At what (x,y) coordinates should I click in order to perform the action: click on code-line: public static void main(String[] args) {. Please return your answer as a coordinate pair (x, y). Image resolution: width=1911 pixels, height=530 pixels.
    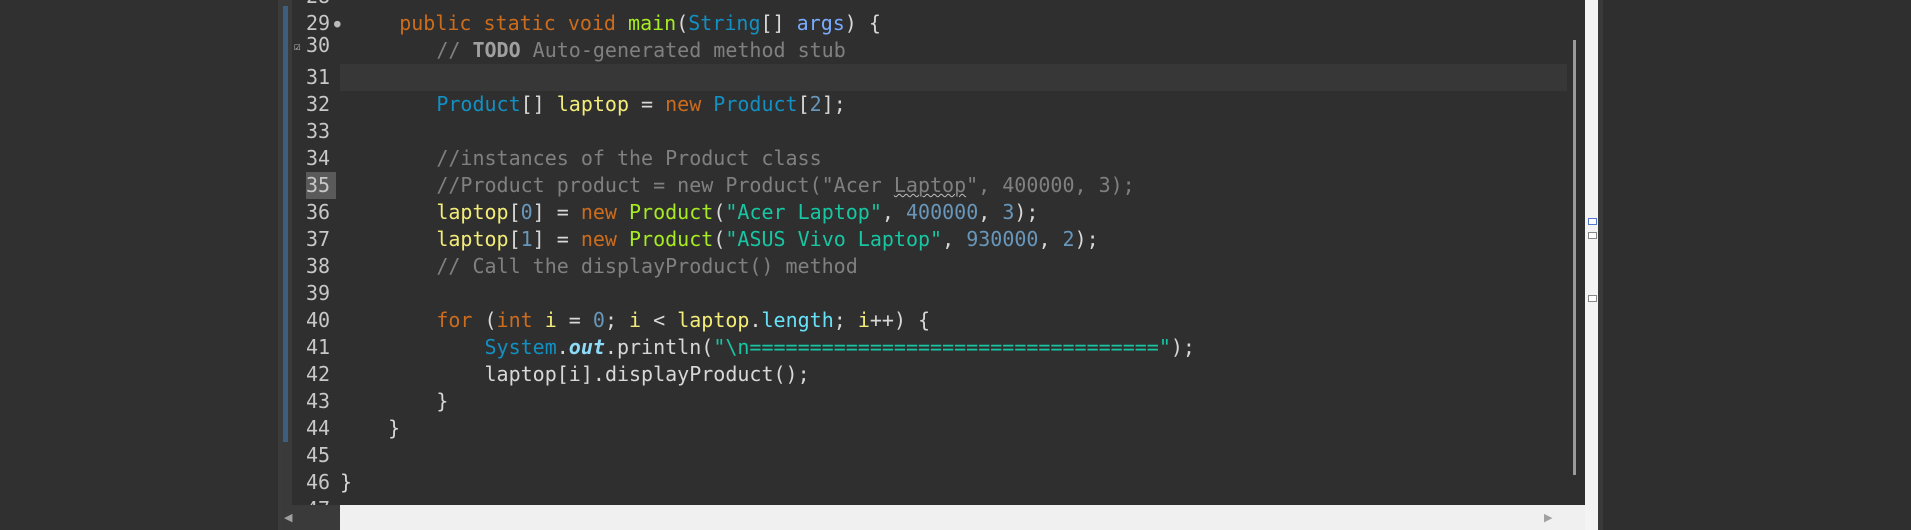
    Looking at the image, I should click on (961, 23).